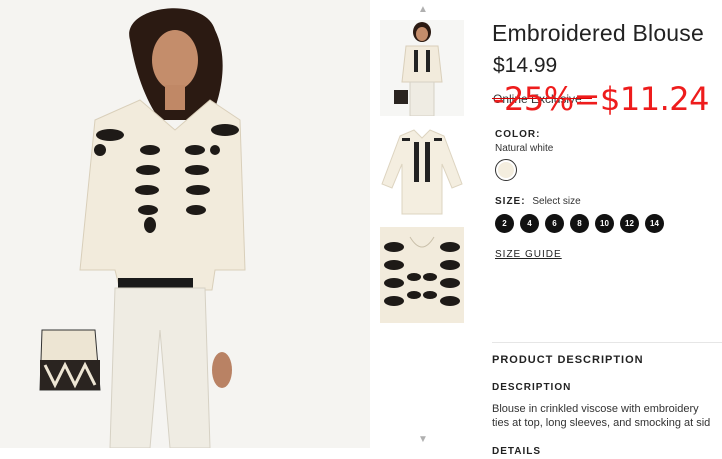  What do you see at coordinates (554, 223) in the screenshot?
I see `size-button-6: 6` at bounding box center [554, 223].